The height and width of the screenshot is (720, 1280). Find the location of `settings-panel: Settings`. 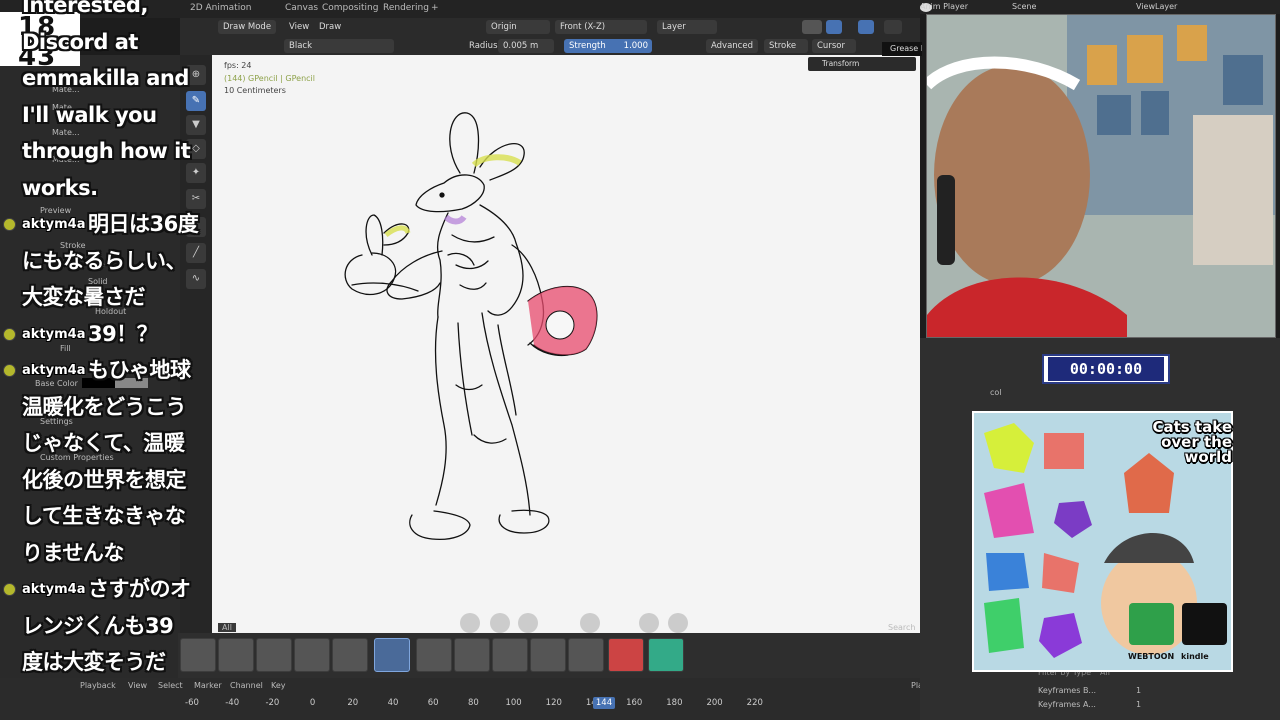

settings-panel: Settings is located at coordinates (56, 421).